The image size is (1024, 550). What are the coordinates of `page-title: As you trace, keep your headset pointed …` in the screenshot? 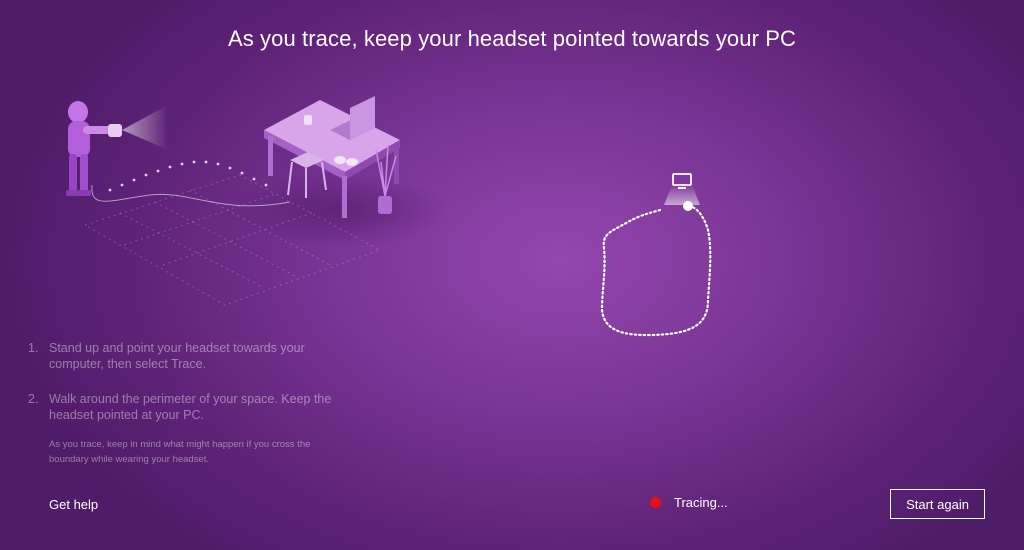 It's located at (512, 38).